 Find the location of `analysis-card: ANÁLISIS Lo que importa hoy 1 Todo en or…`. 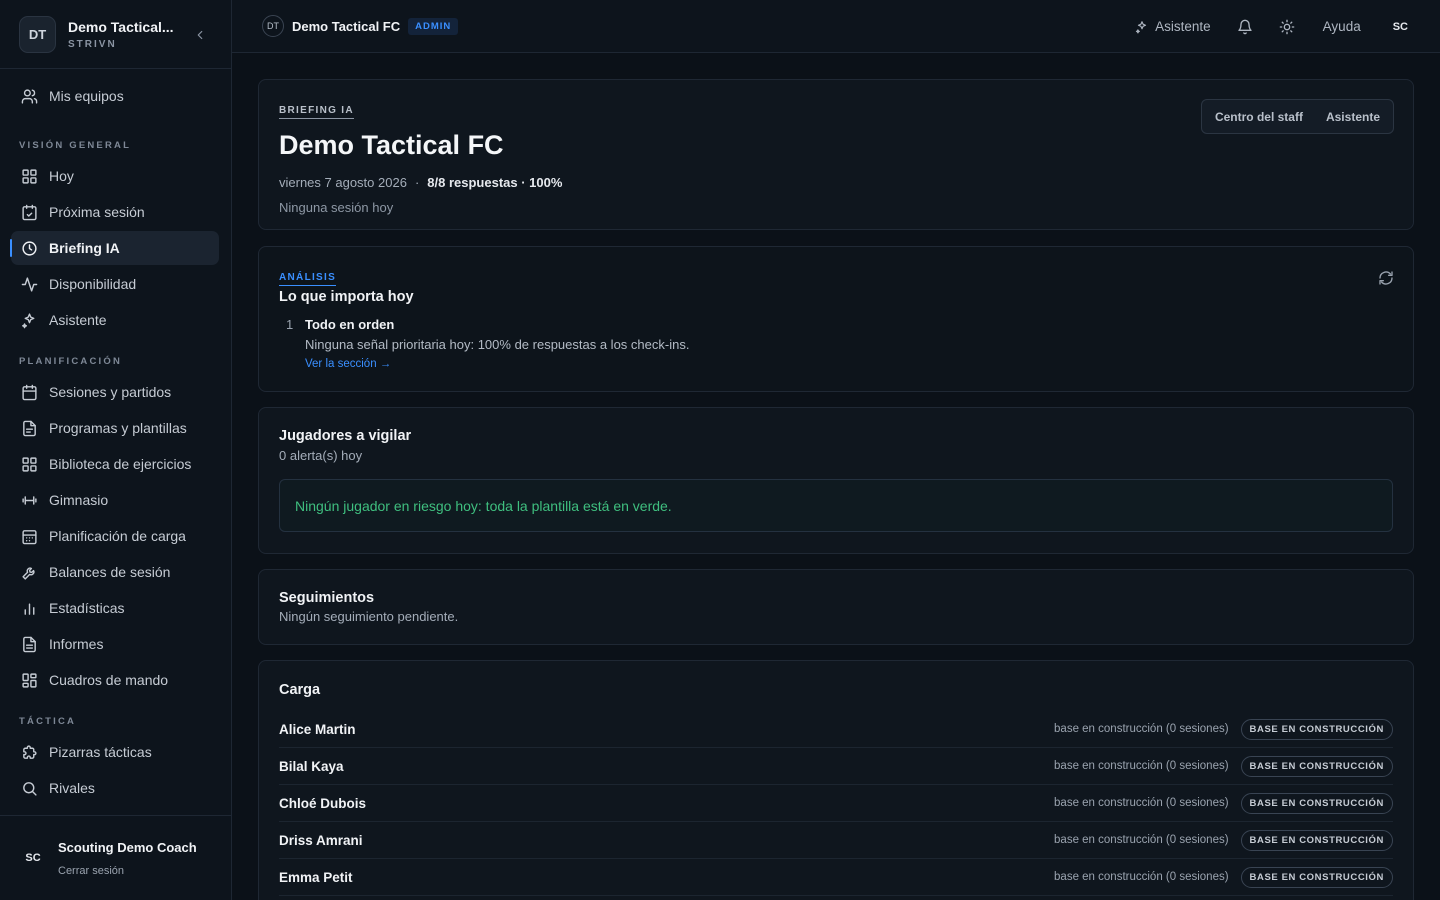

analysis-card: ANÁLISIS Lo que importa hoy 1 Todo en or… is located at coordinates (836, 319).